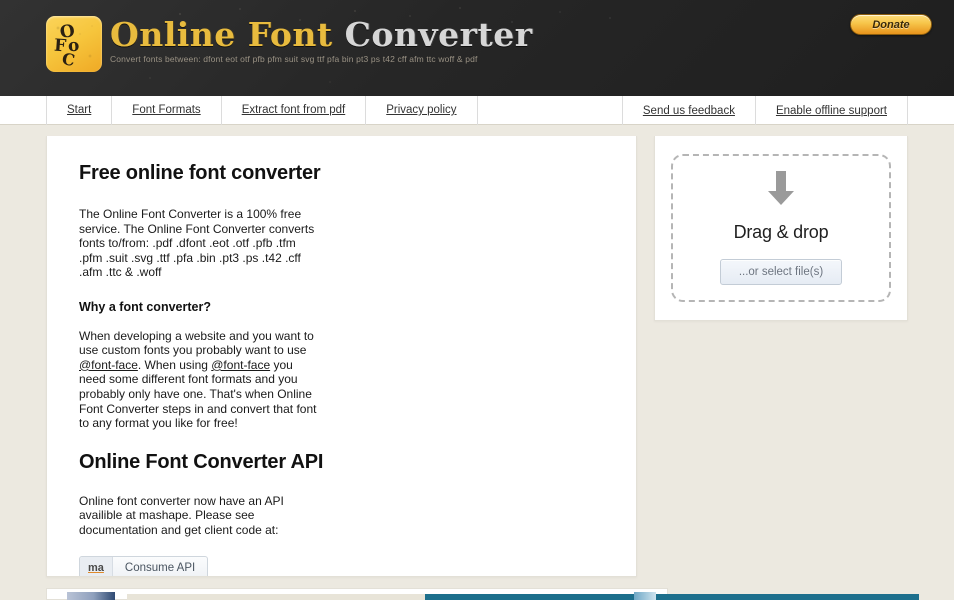 The image size is (954, 600). I want to click on page-title: Free online font converter, so click(200, 173).